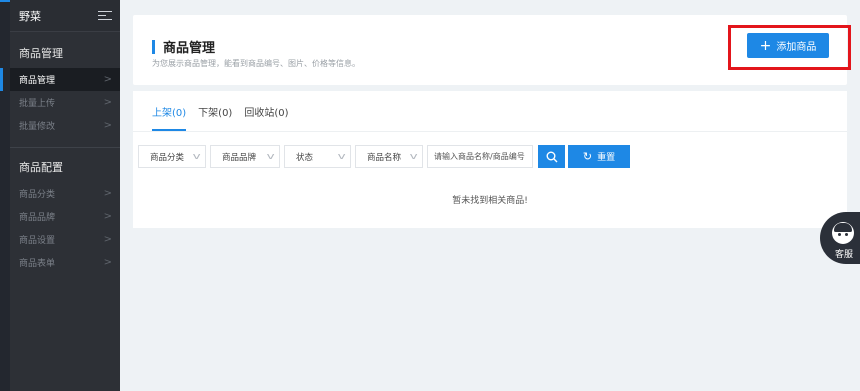  What do you see at coordinates (490, 201) in the screenshot?
I see `empty-state-message: 暂未找到相关商品!` at bounding box center [490, 201].